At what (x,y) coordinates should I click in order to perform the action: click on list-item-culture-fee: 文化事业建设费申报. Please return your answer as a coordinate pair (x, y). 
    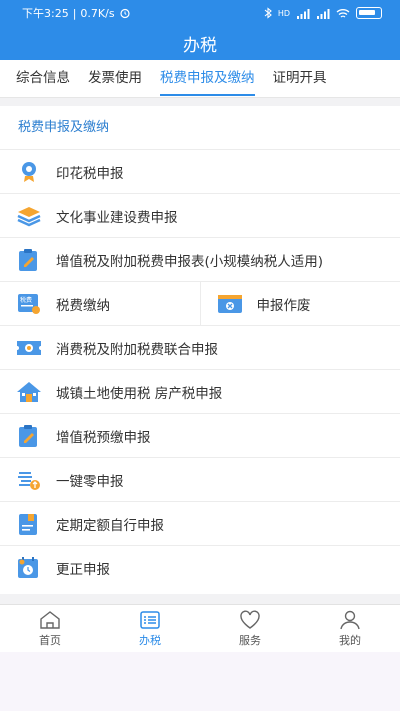
    Looking at the image, I should click on (200, 216).